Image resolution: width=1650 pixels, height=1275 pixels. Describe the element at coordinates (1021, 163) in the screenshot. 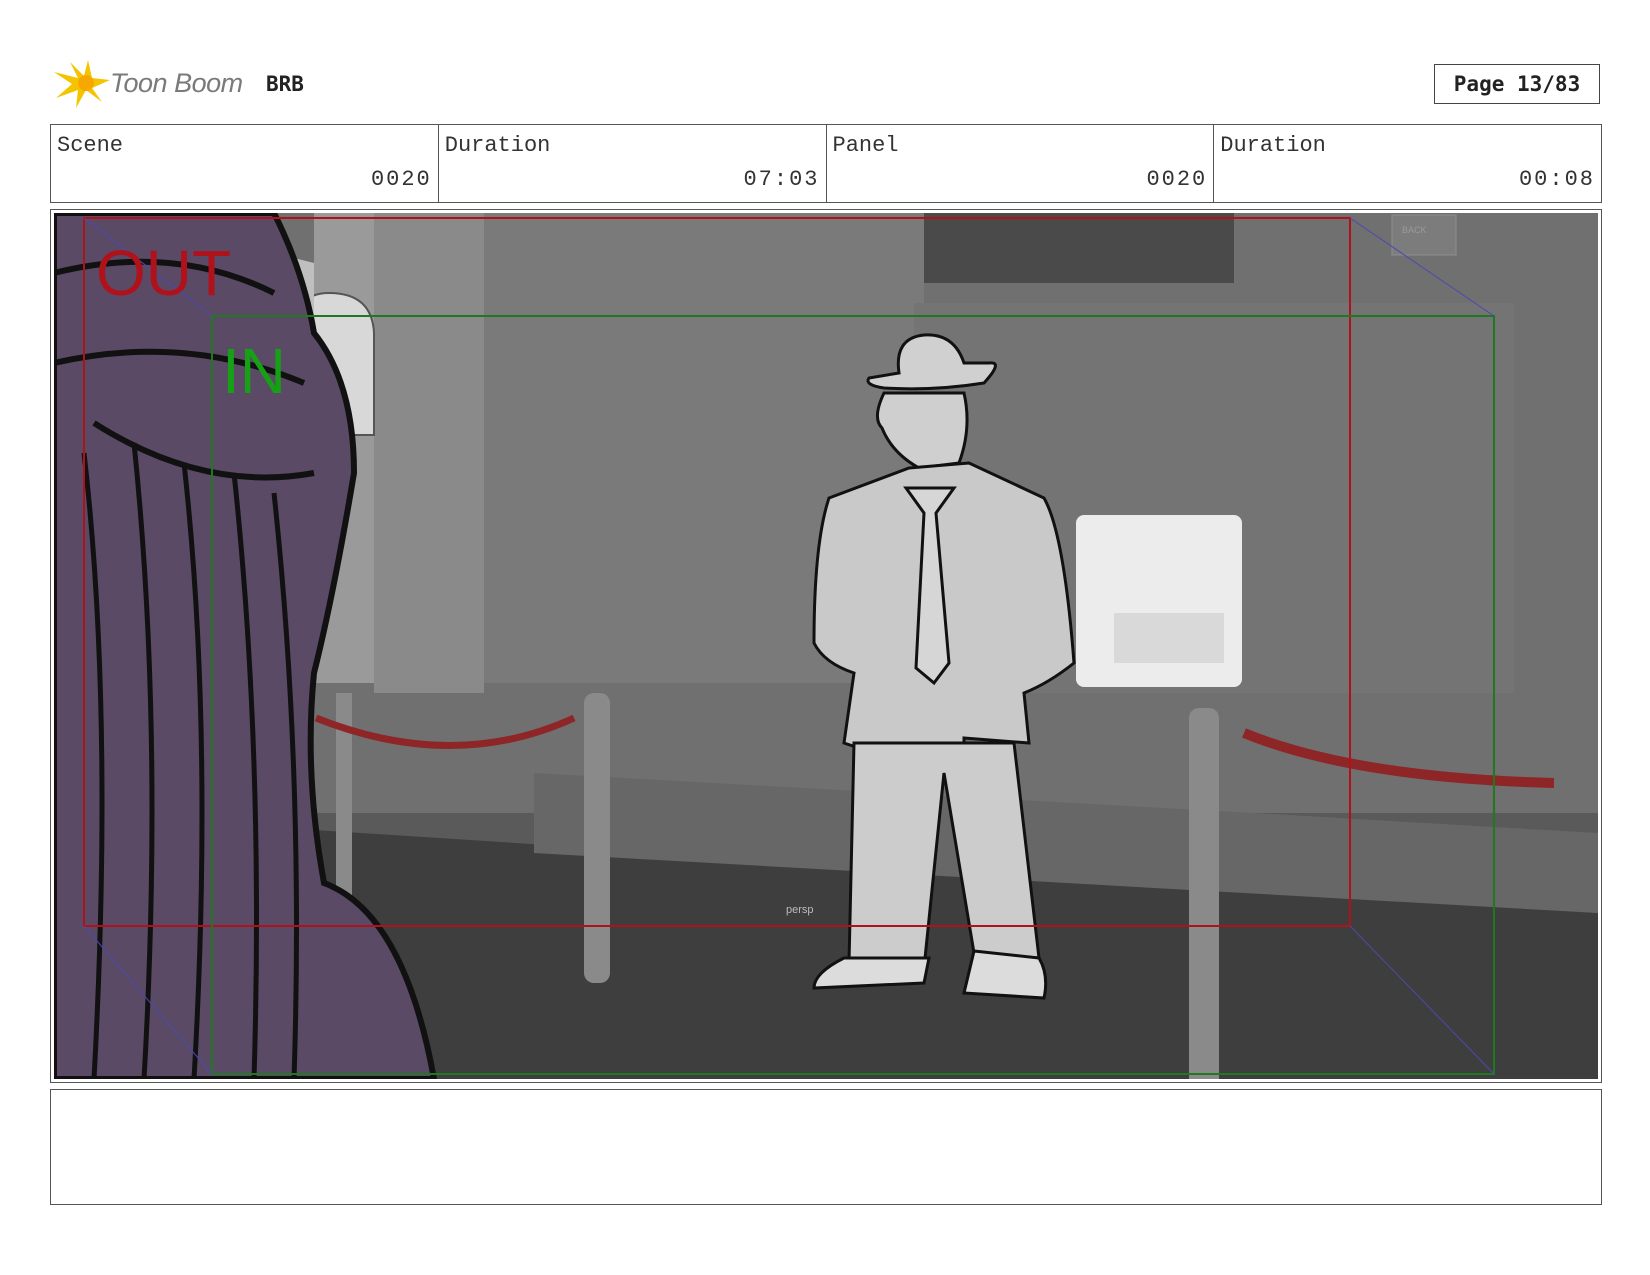

I see `panel-cell: Panel 0020` at that location.